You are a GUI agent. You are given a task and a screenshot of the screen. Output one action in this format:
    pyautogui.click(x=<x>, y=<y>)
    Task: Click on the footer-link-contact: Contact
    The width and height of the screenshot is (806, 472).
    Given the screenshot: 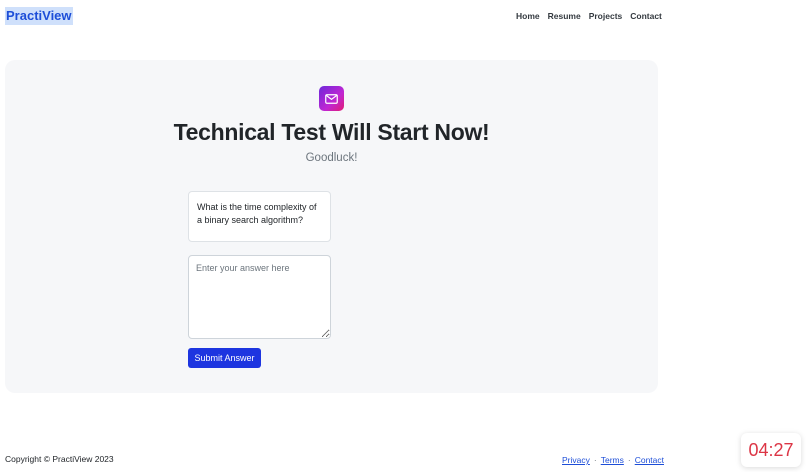 What is the action you would take?
    pyautogui.click(x=649, y=460)
    